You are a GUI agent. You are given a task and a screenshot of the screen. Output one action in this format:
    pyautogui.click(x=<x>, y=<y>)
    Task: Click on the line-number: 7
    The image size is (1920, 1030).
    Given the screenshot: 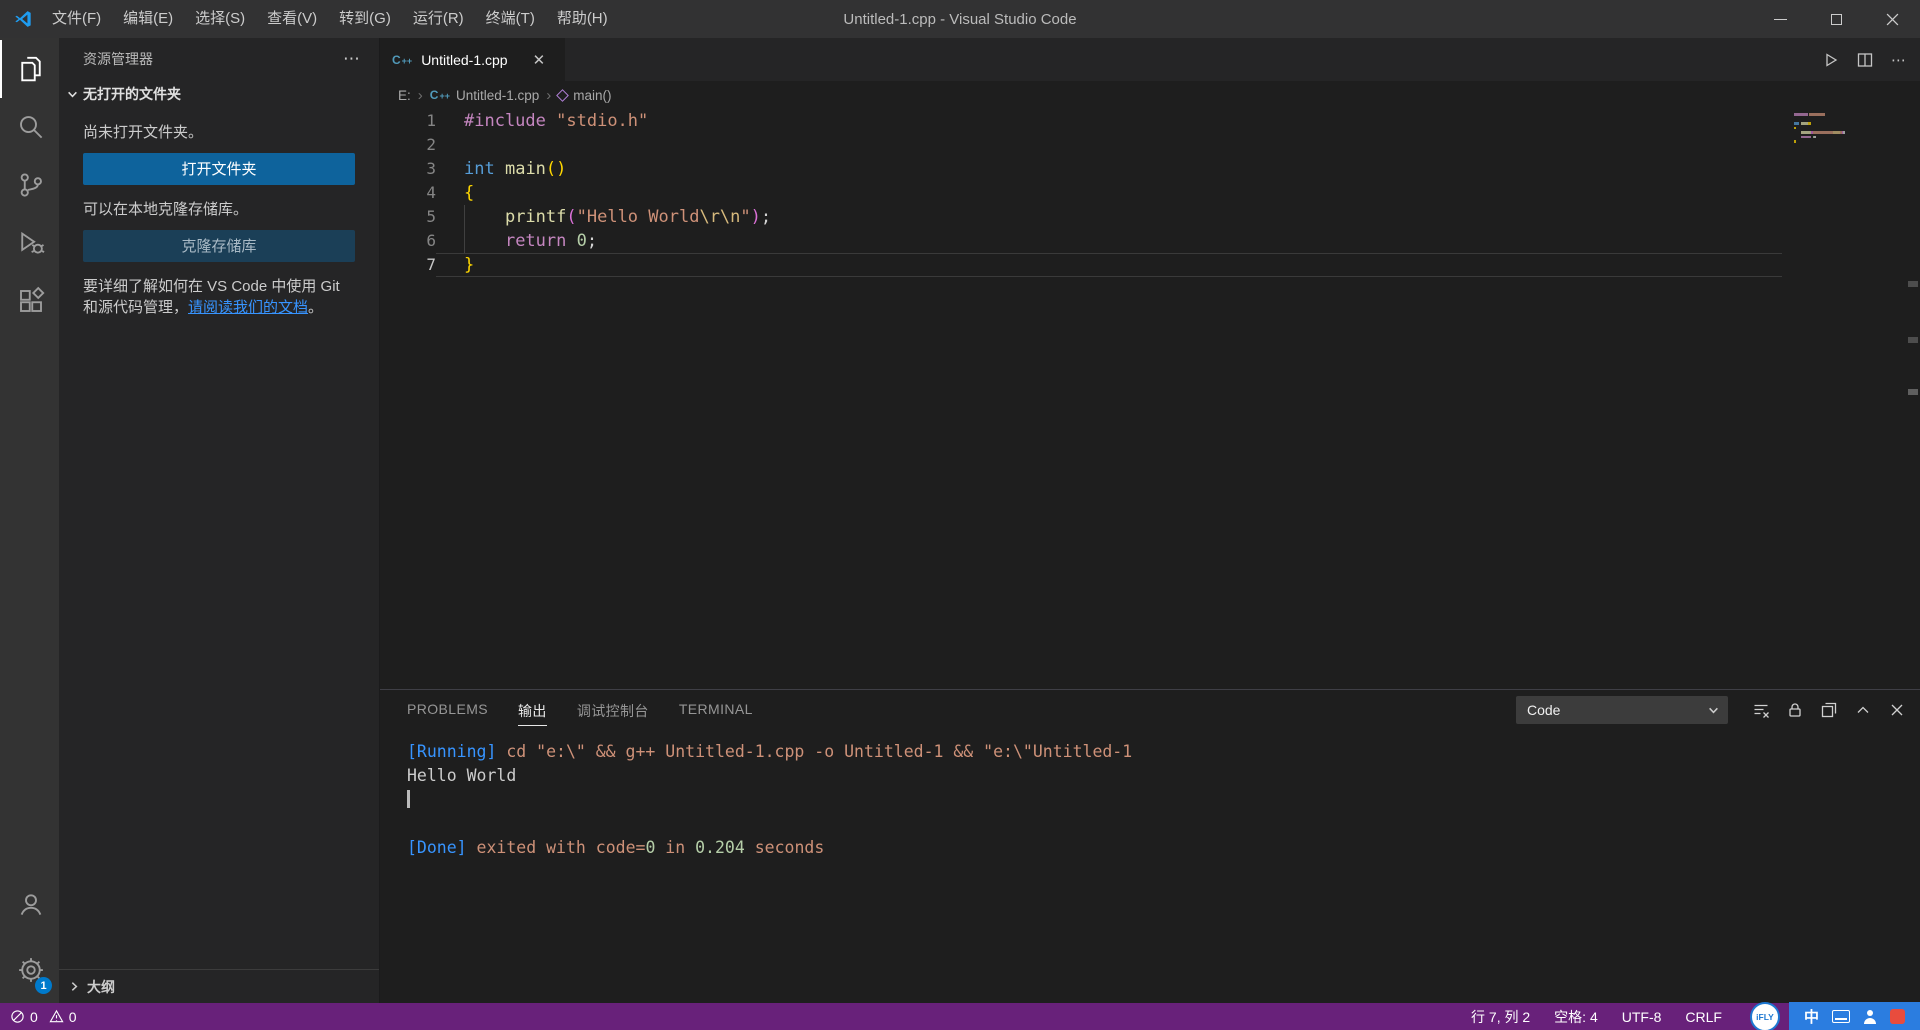 What is the action you would take?
    pyautogui.click(x=431, y=264)
    